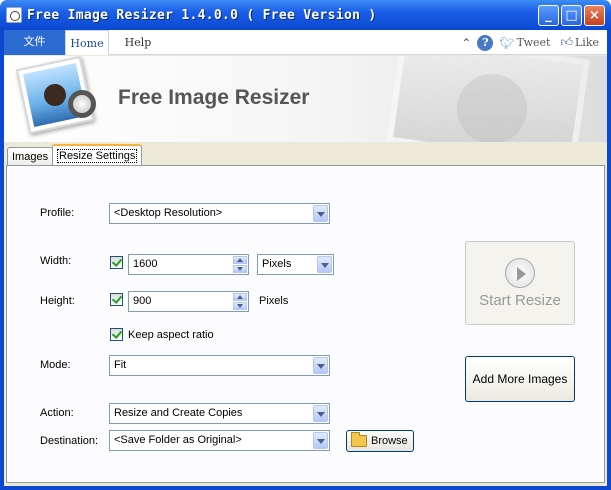  What do you see at coordinates (214, 97) in the screenshot?
I see `app-title: Free Image Resizer` at bounding box center [214, 97].